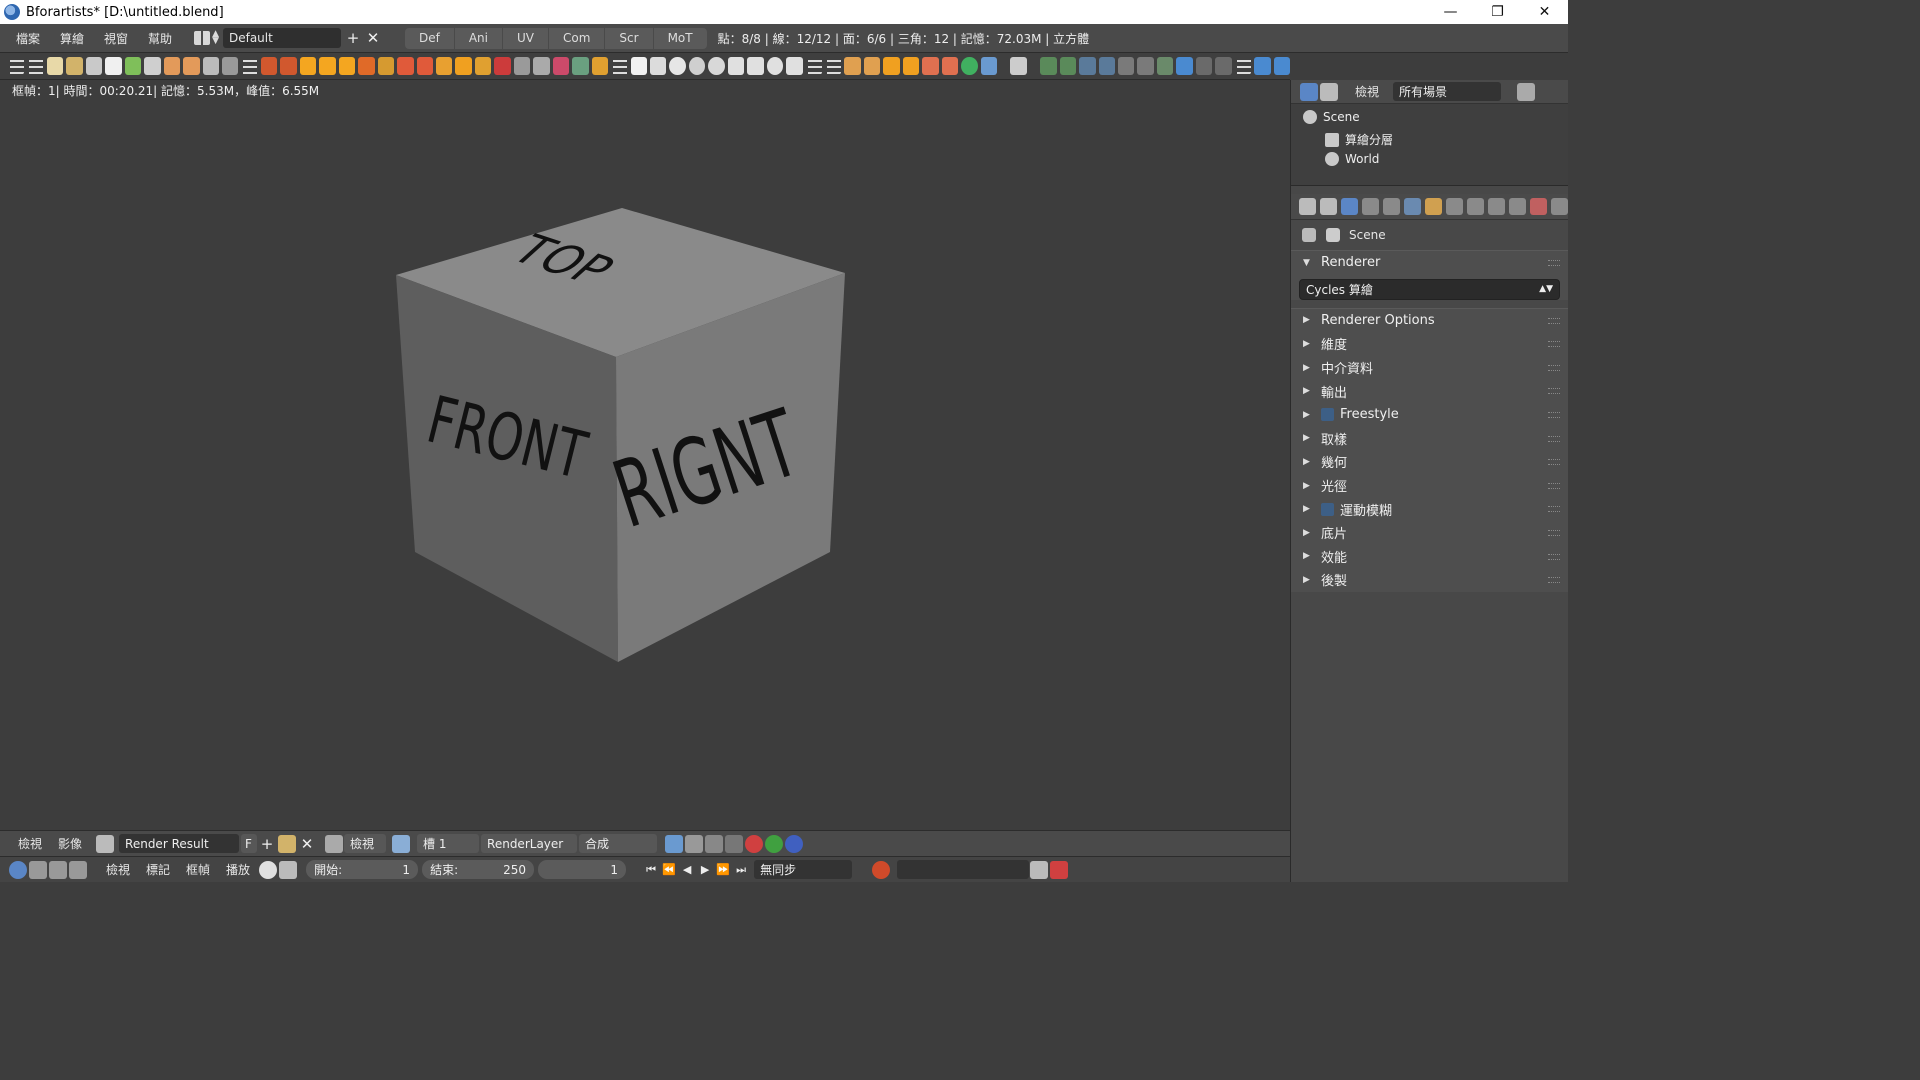  I want to click on panel-section-4: ▶ Freestyle, so click(1429, 415).